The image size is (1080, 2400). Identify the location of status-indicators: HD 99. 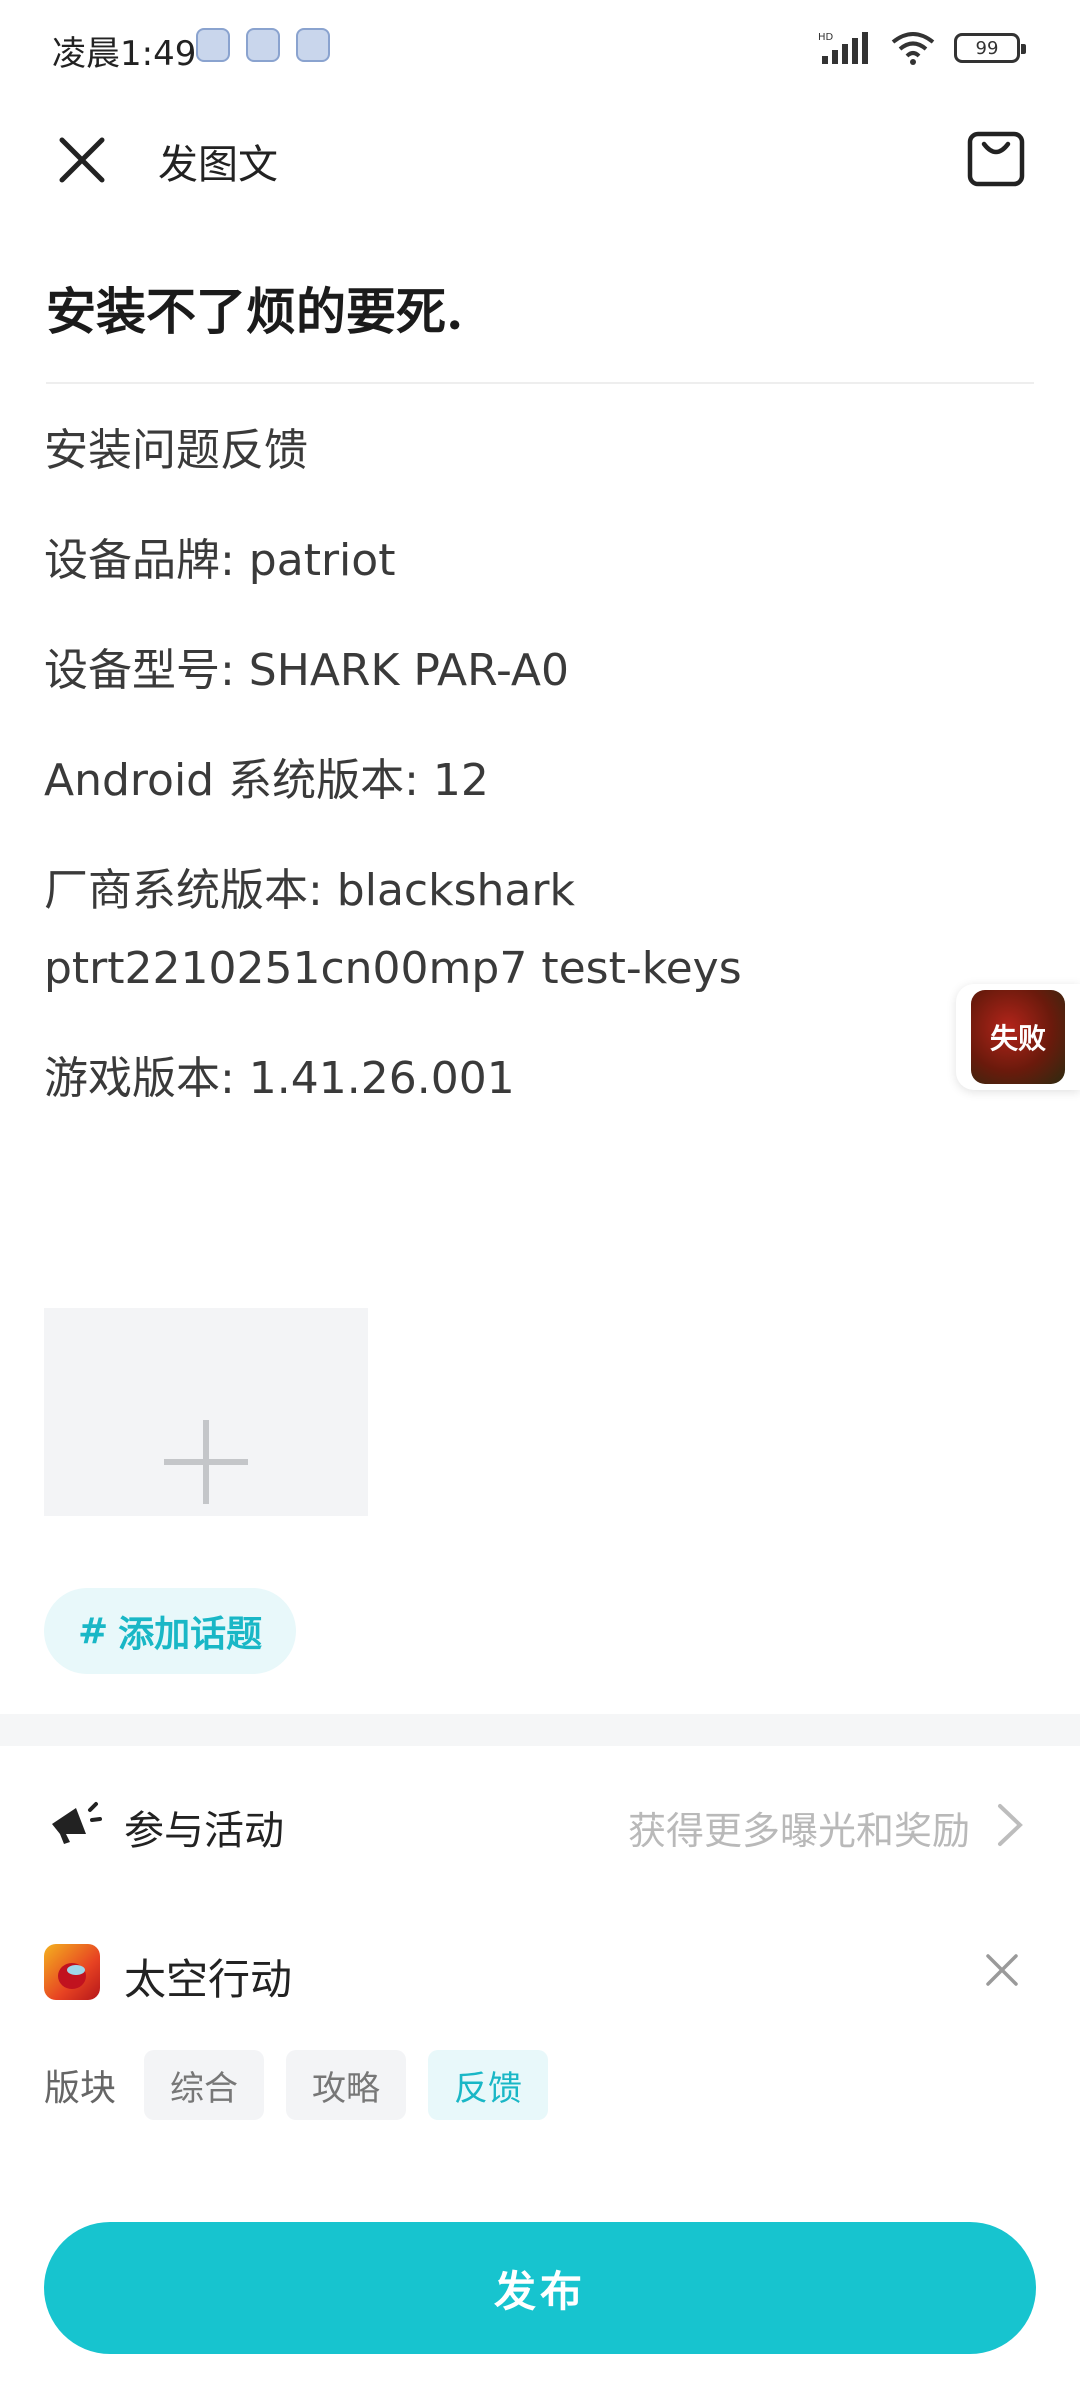
(922, 48).